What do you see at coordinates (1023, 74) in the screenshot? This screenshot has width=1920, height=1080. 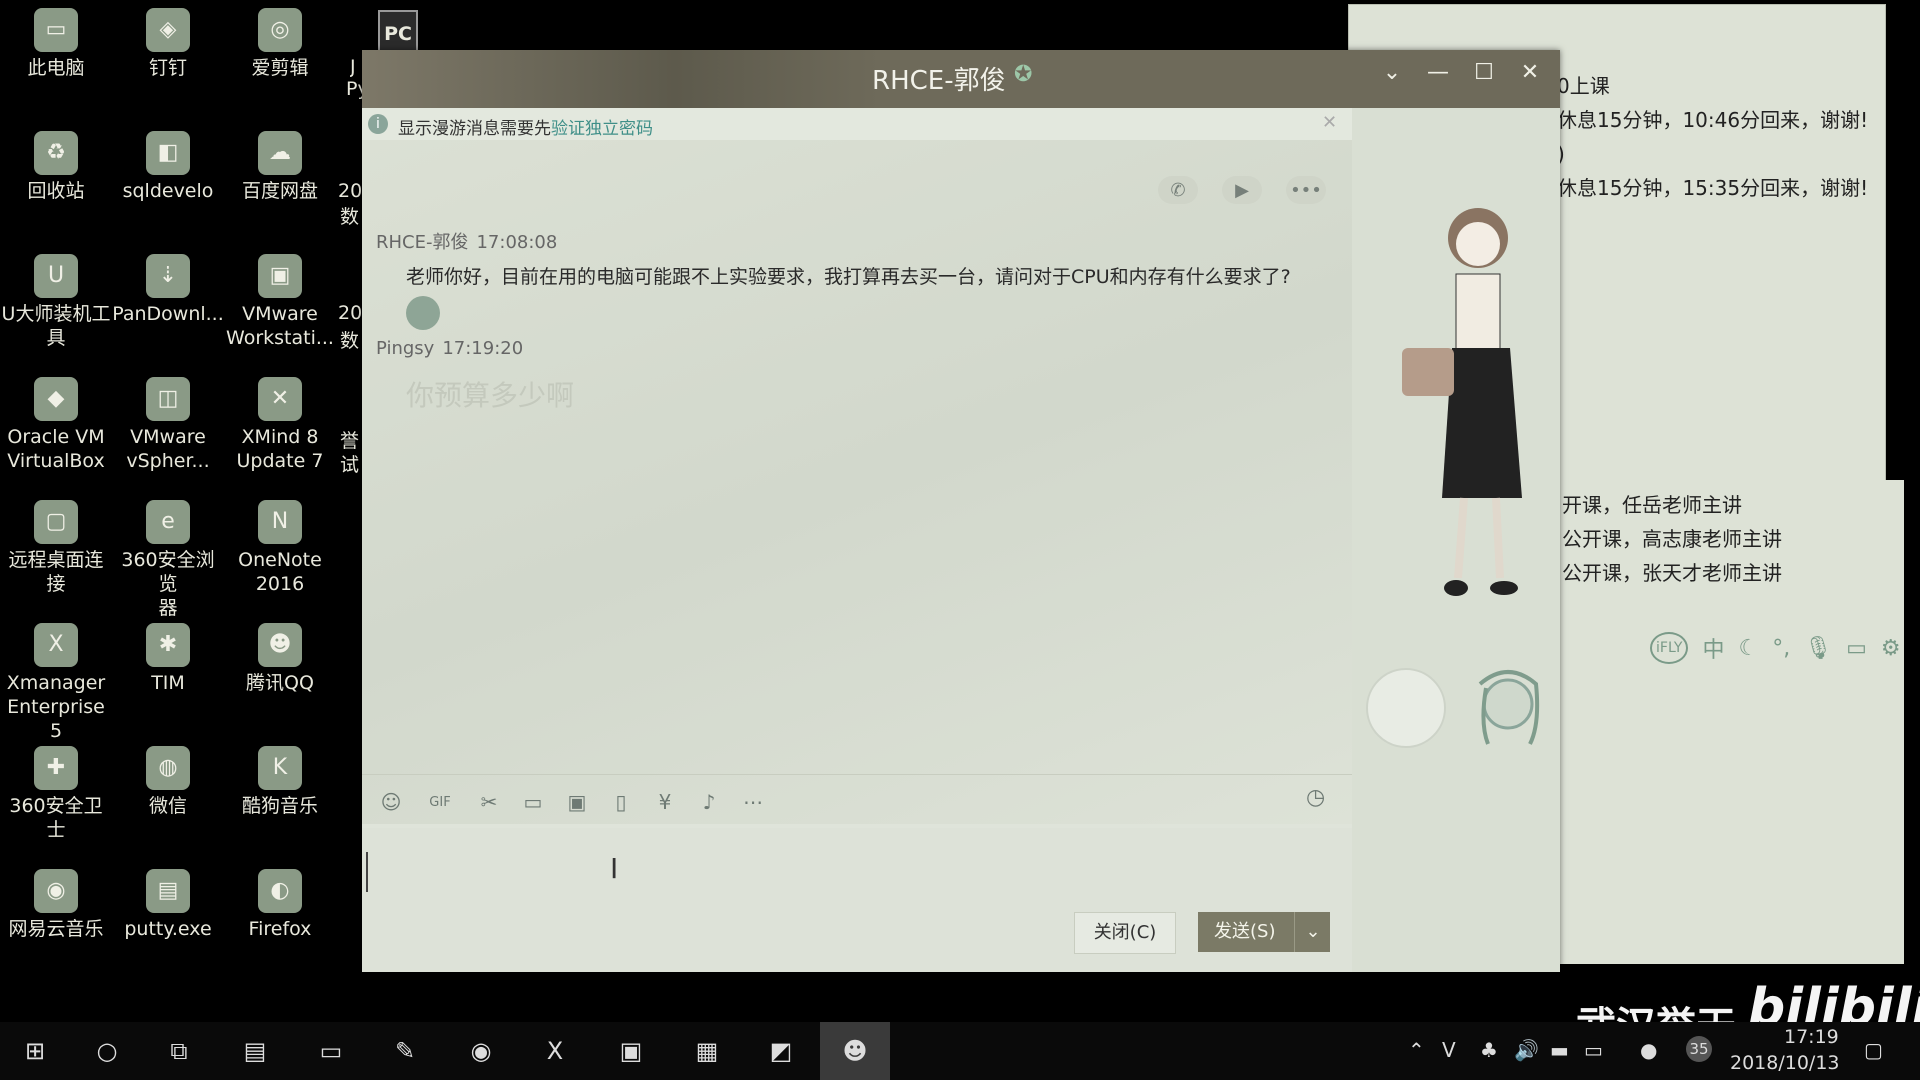 I see `star-badge-icon: ✪` at bounding box center [1023, 74].